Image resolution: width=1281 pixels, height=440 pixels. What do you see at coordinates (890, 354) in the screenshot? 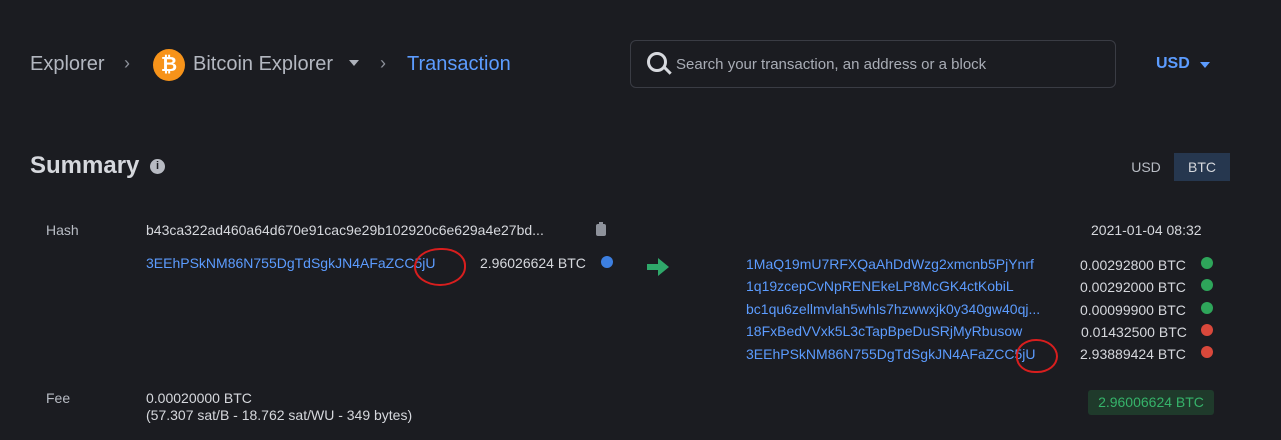
I see `output-address: 3EEhPSkNM86N755DgTdSgkJN4AFaZCC5jU` at bounding box center [890, 354].